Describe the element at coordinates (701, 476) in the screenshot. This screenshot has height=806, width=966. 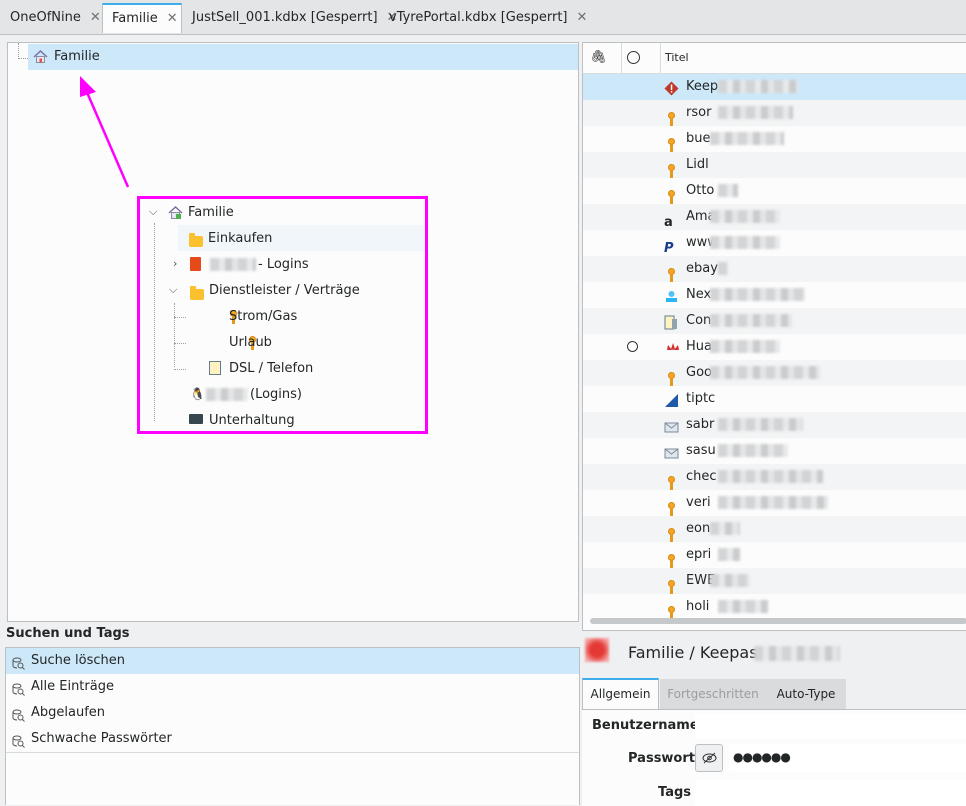
I see `entry-title: chec` at that location.